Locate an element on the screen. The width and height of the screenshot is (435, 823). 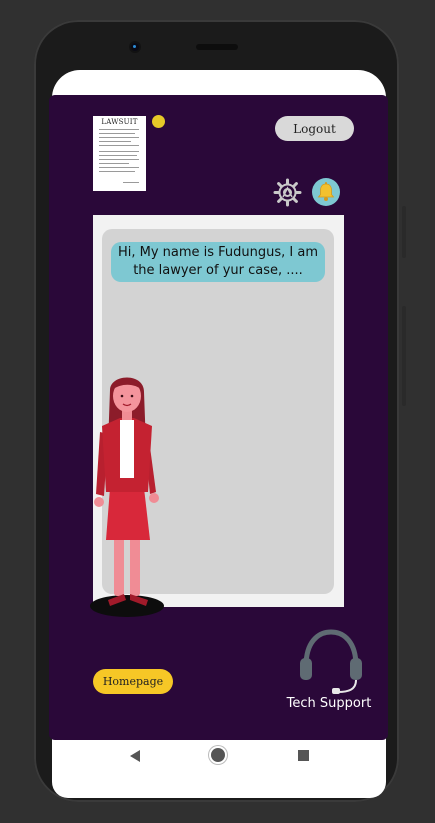
tech-support-label: Tech Support is located at coordinates (329, 703).